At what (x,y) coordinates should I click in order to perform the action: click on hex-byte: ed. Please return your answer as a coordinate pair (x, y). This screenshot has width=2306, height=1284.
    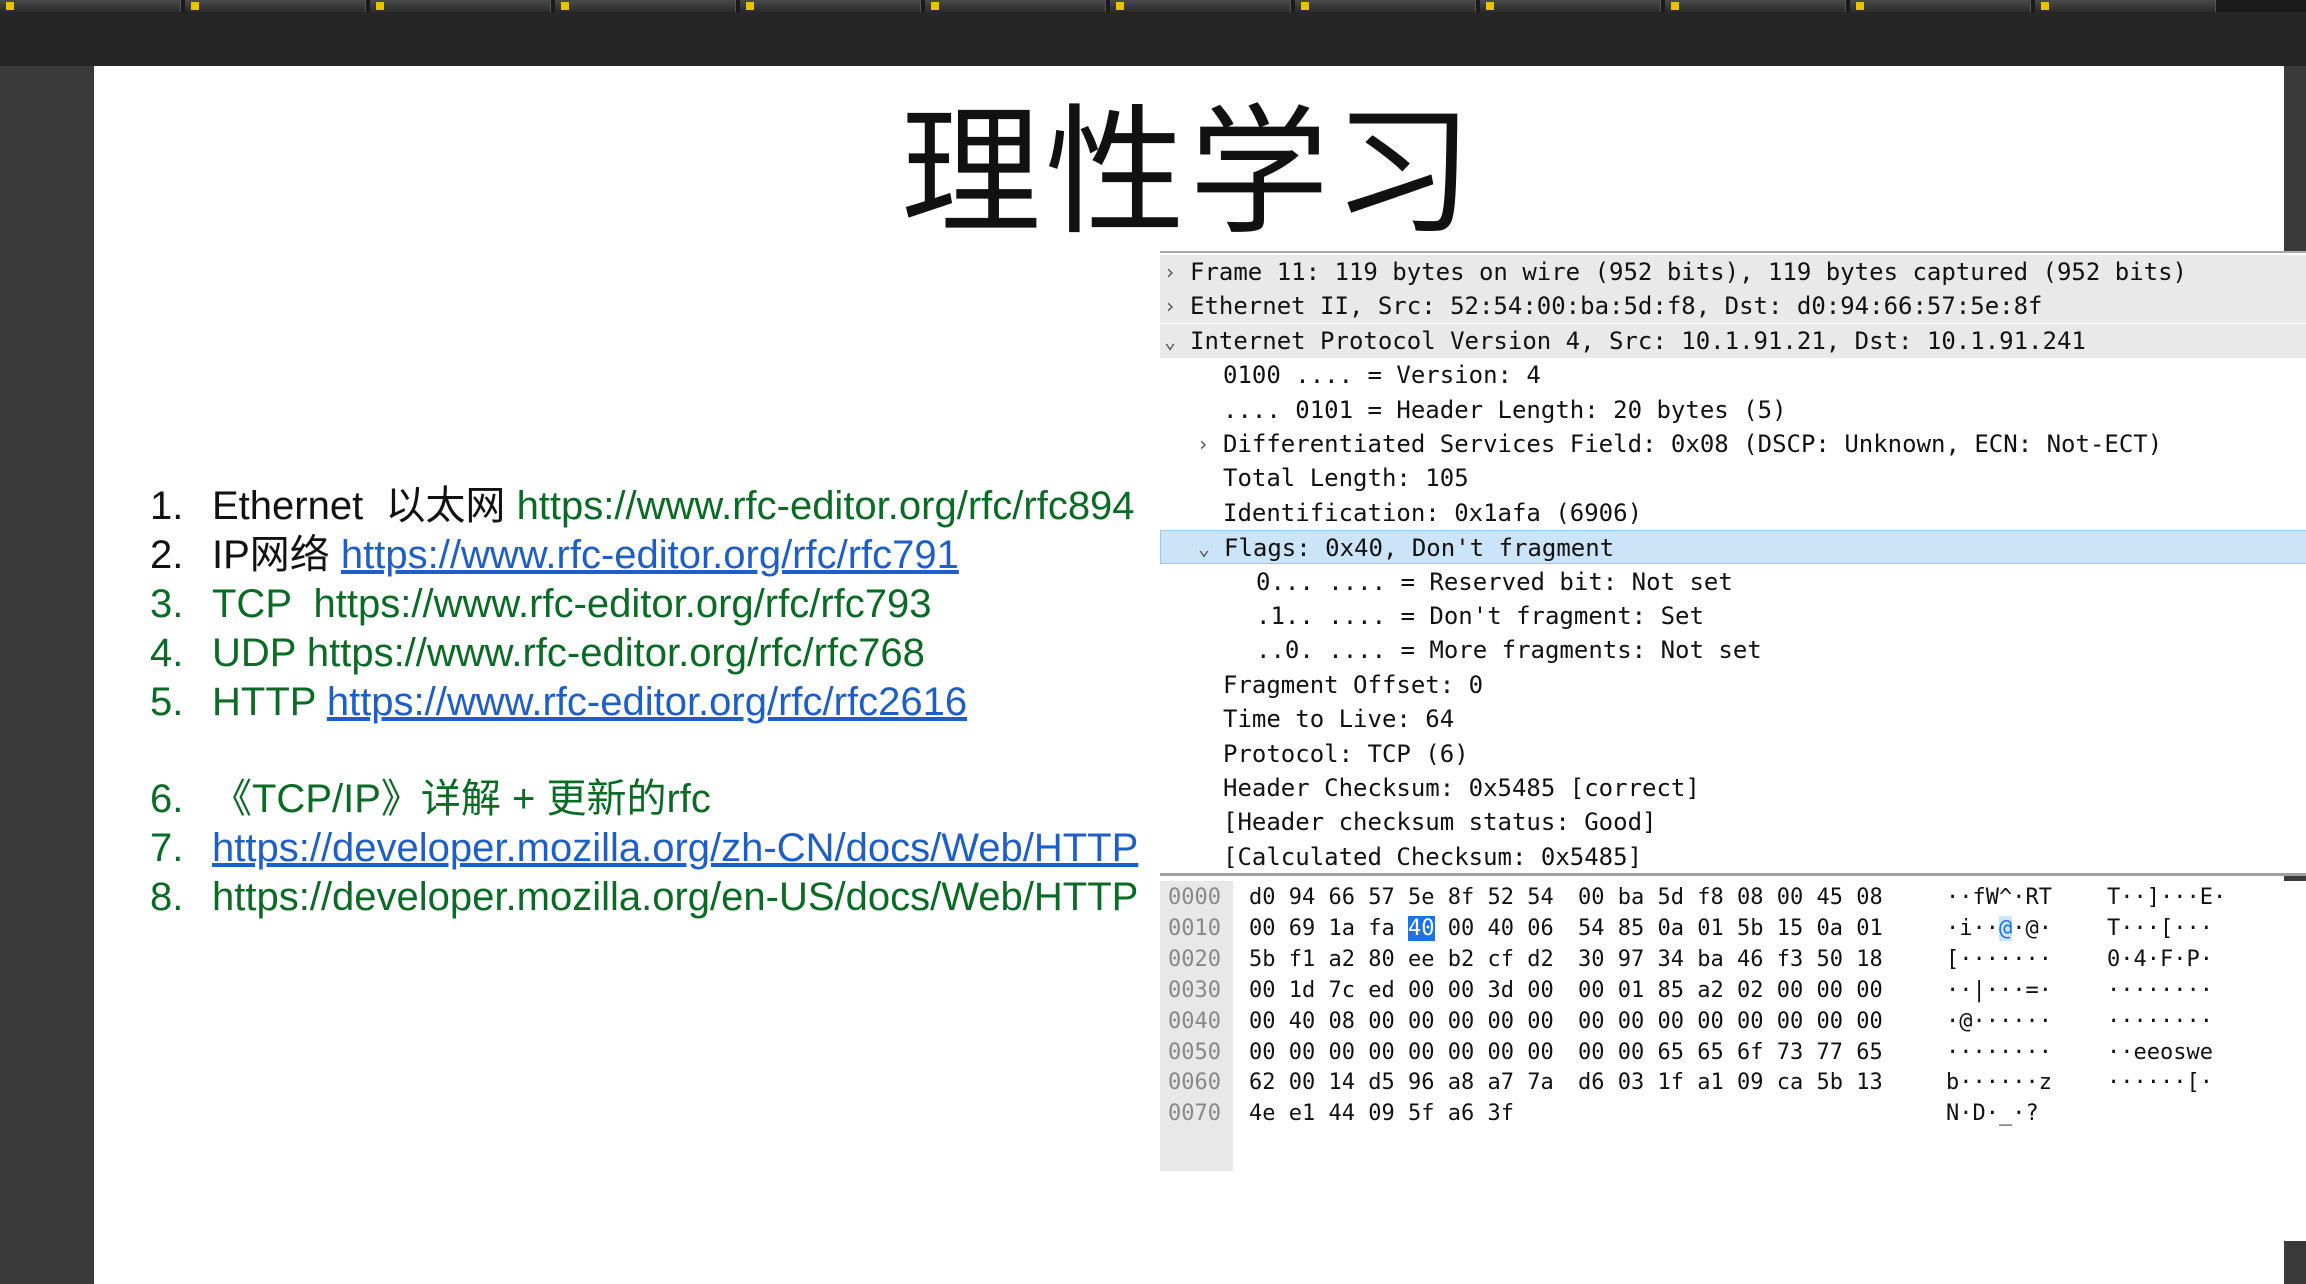
    Looking at the image, I should click on (1381, 990).